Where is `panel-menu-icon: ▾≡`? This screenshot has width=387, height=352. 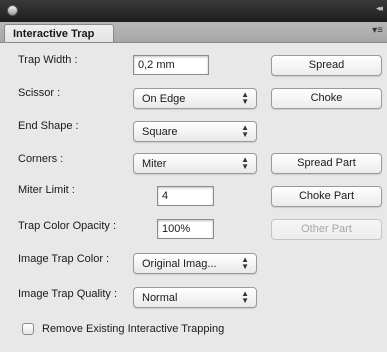
panel-menu-icon: ▾≡ is located at coordinates (377, 30).